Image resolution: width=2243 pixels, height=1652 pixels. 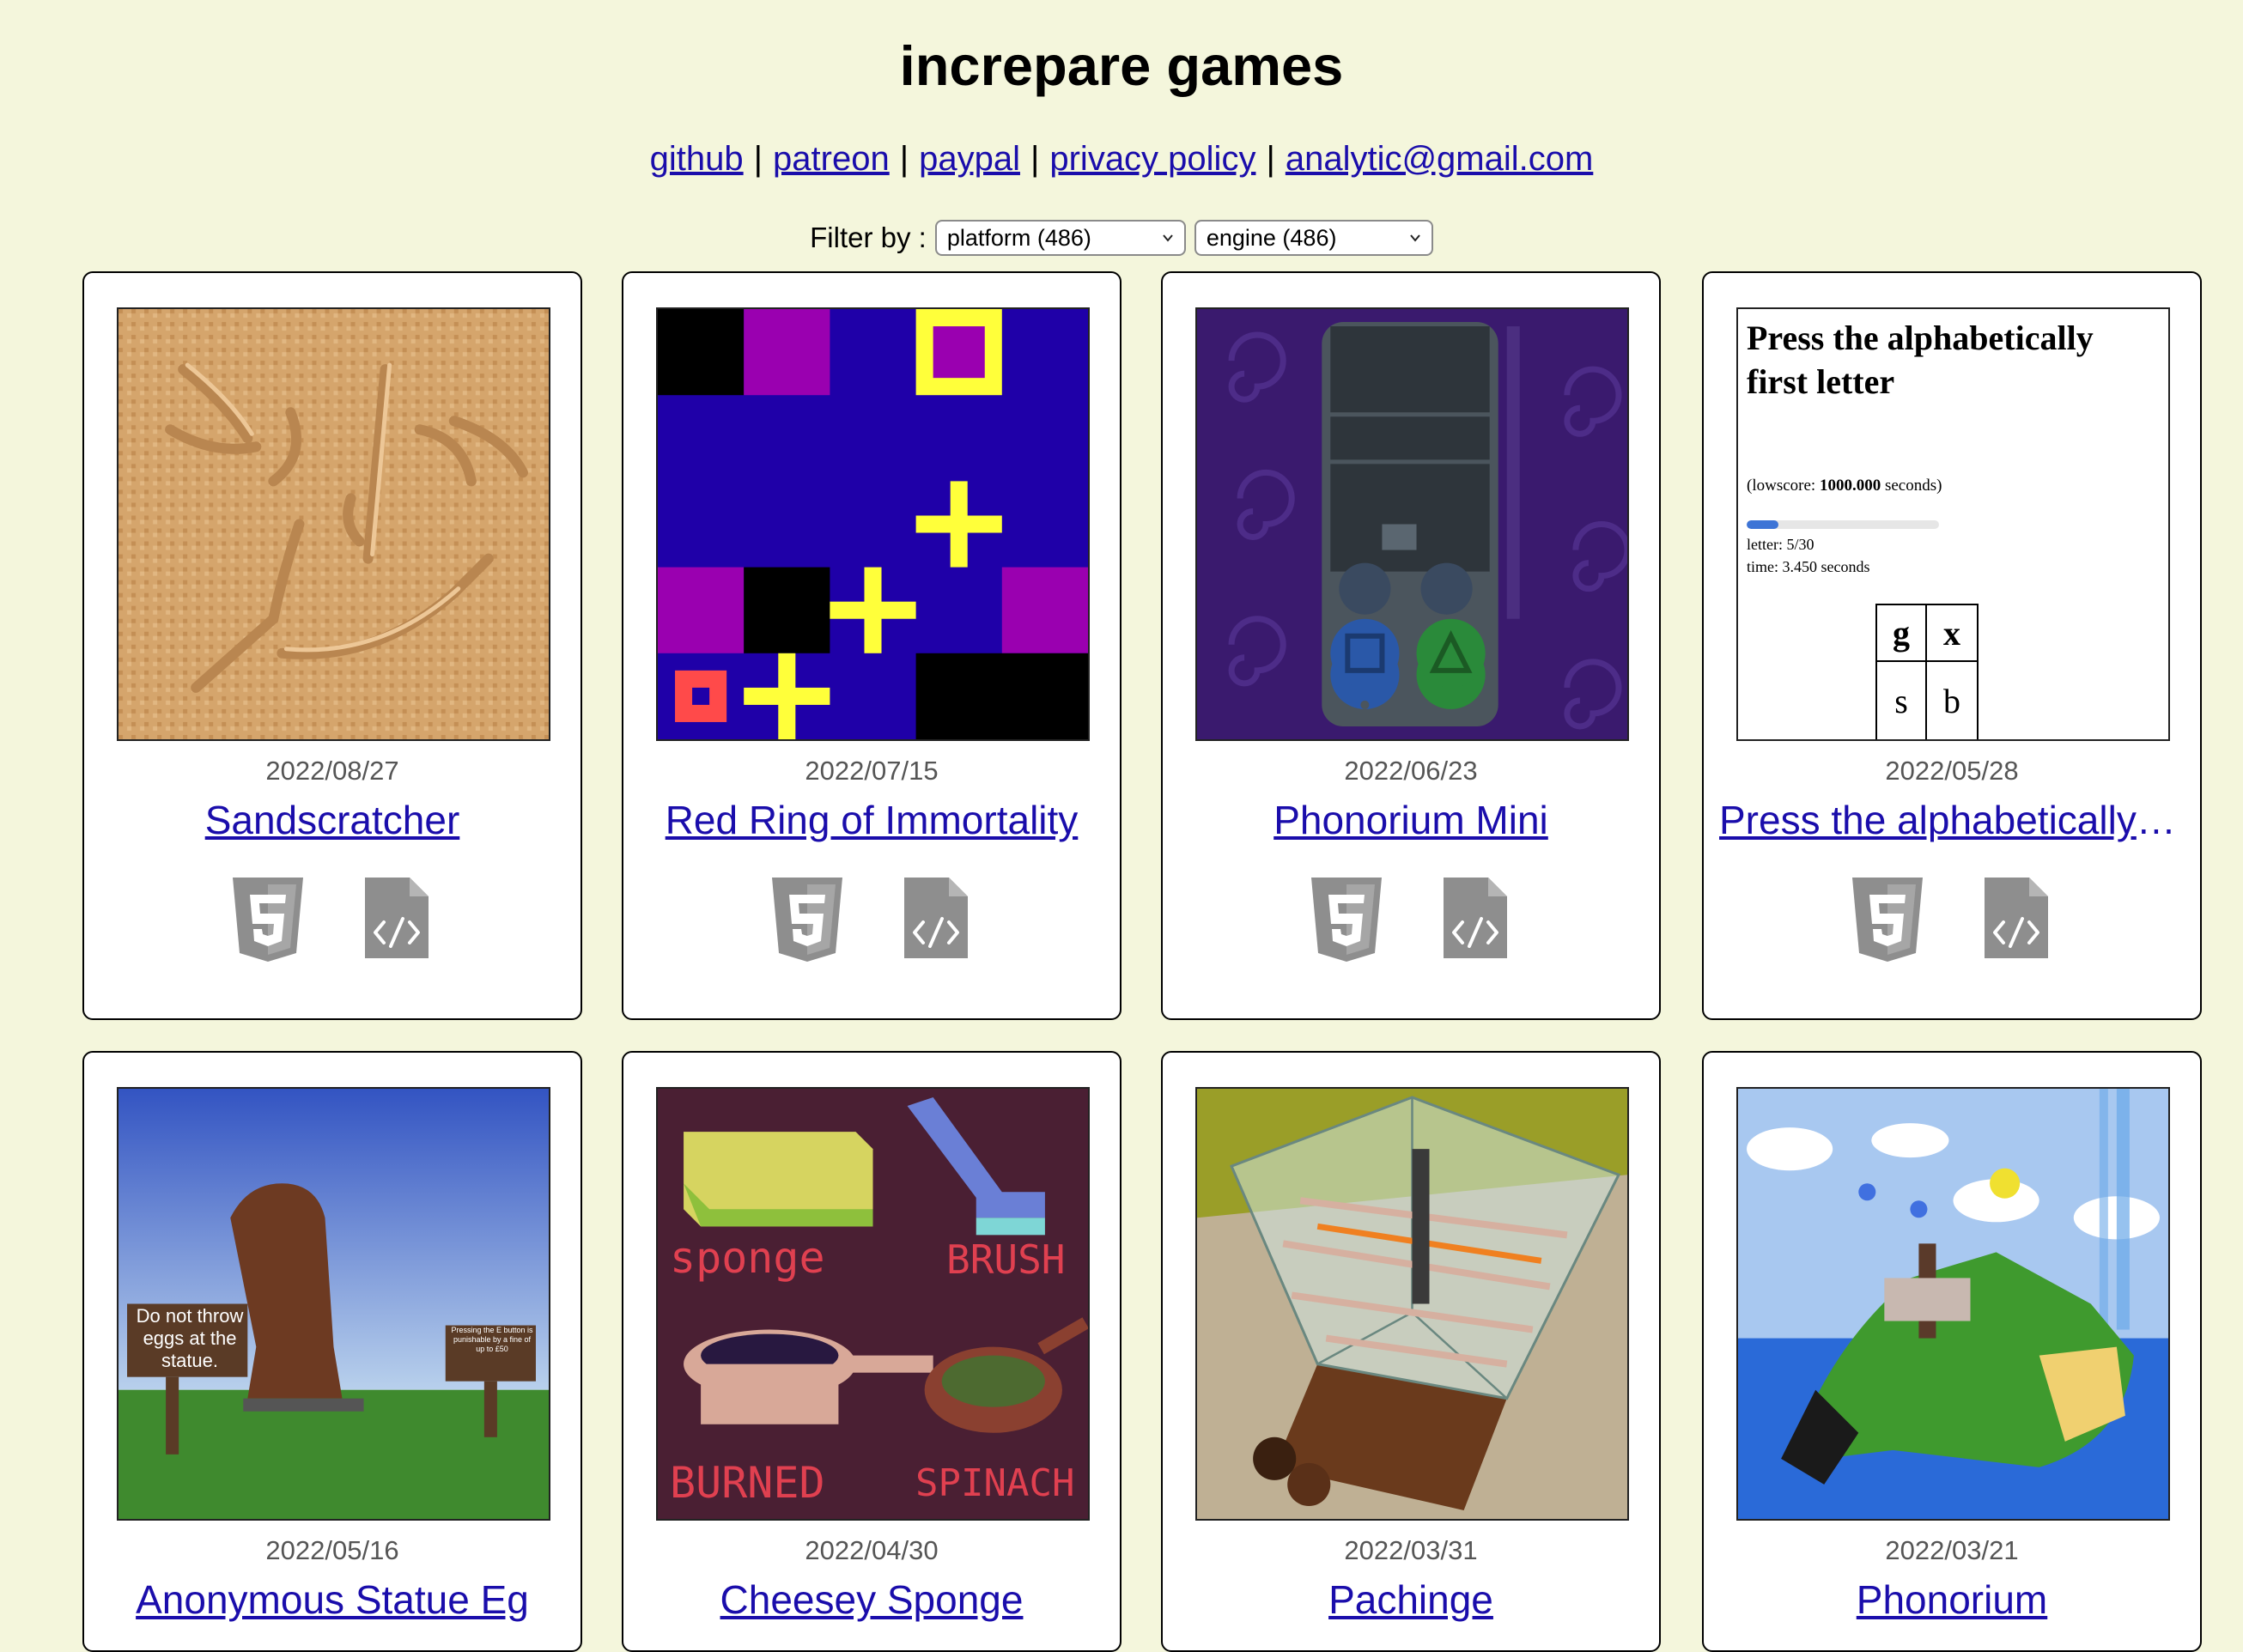 What do you see at coordinates (1844, 486) in the screenshot?
I see `thumb-lowscore: (lowscore: 1000.000 seconds)` at bounding box center [1844, 486].